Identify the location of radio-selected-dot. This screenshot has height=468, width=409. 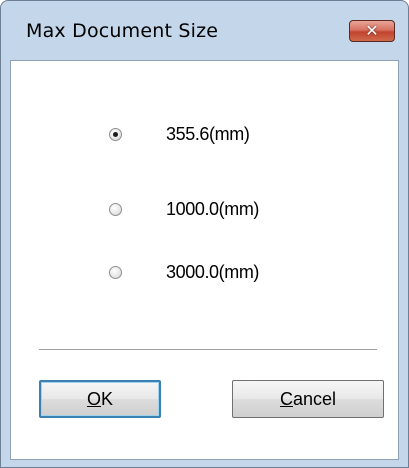
(115, 134).